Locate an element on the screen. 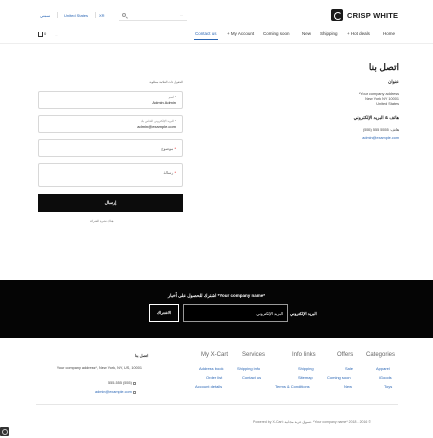 The height and width of the screenshot is (438, 433). nav-home: Home is located at coordinates (389, 33).